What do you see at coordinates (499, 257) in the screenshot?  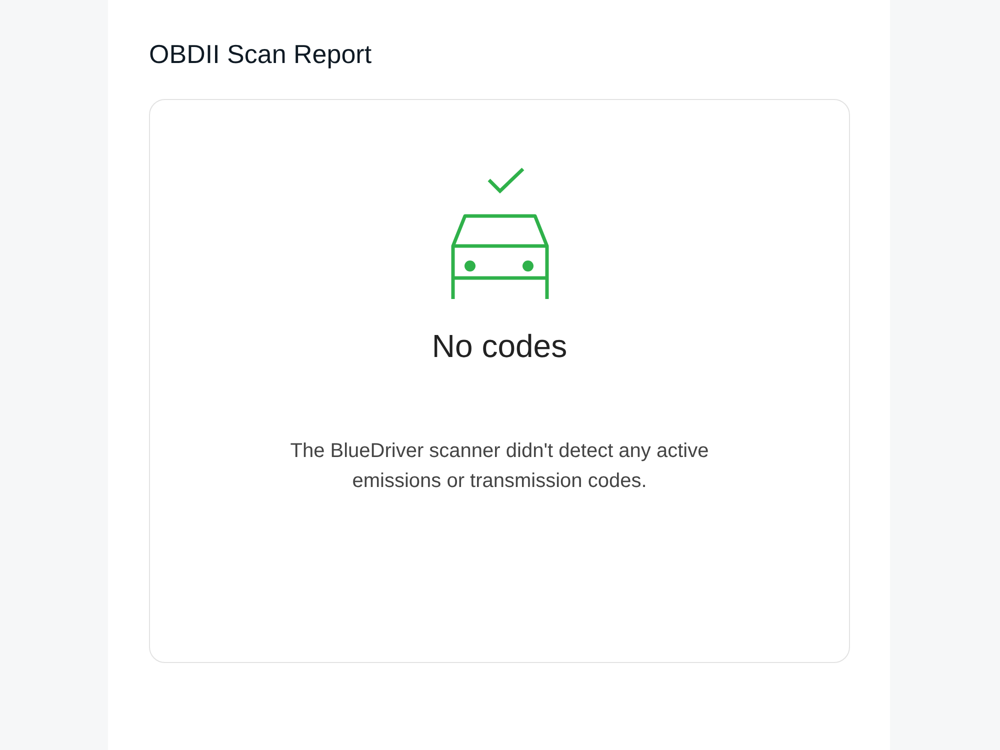 I see `car-icon` at bounding box center [499, 257].